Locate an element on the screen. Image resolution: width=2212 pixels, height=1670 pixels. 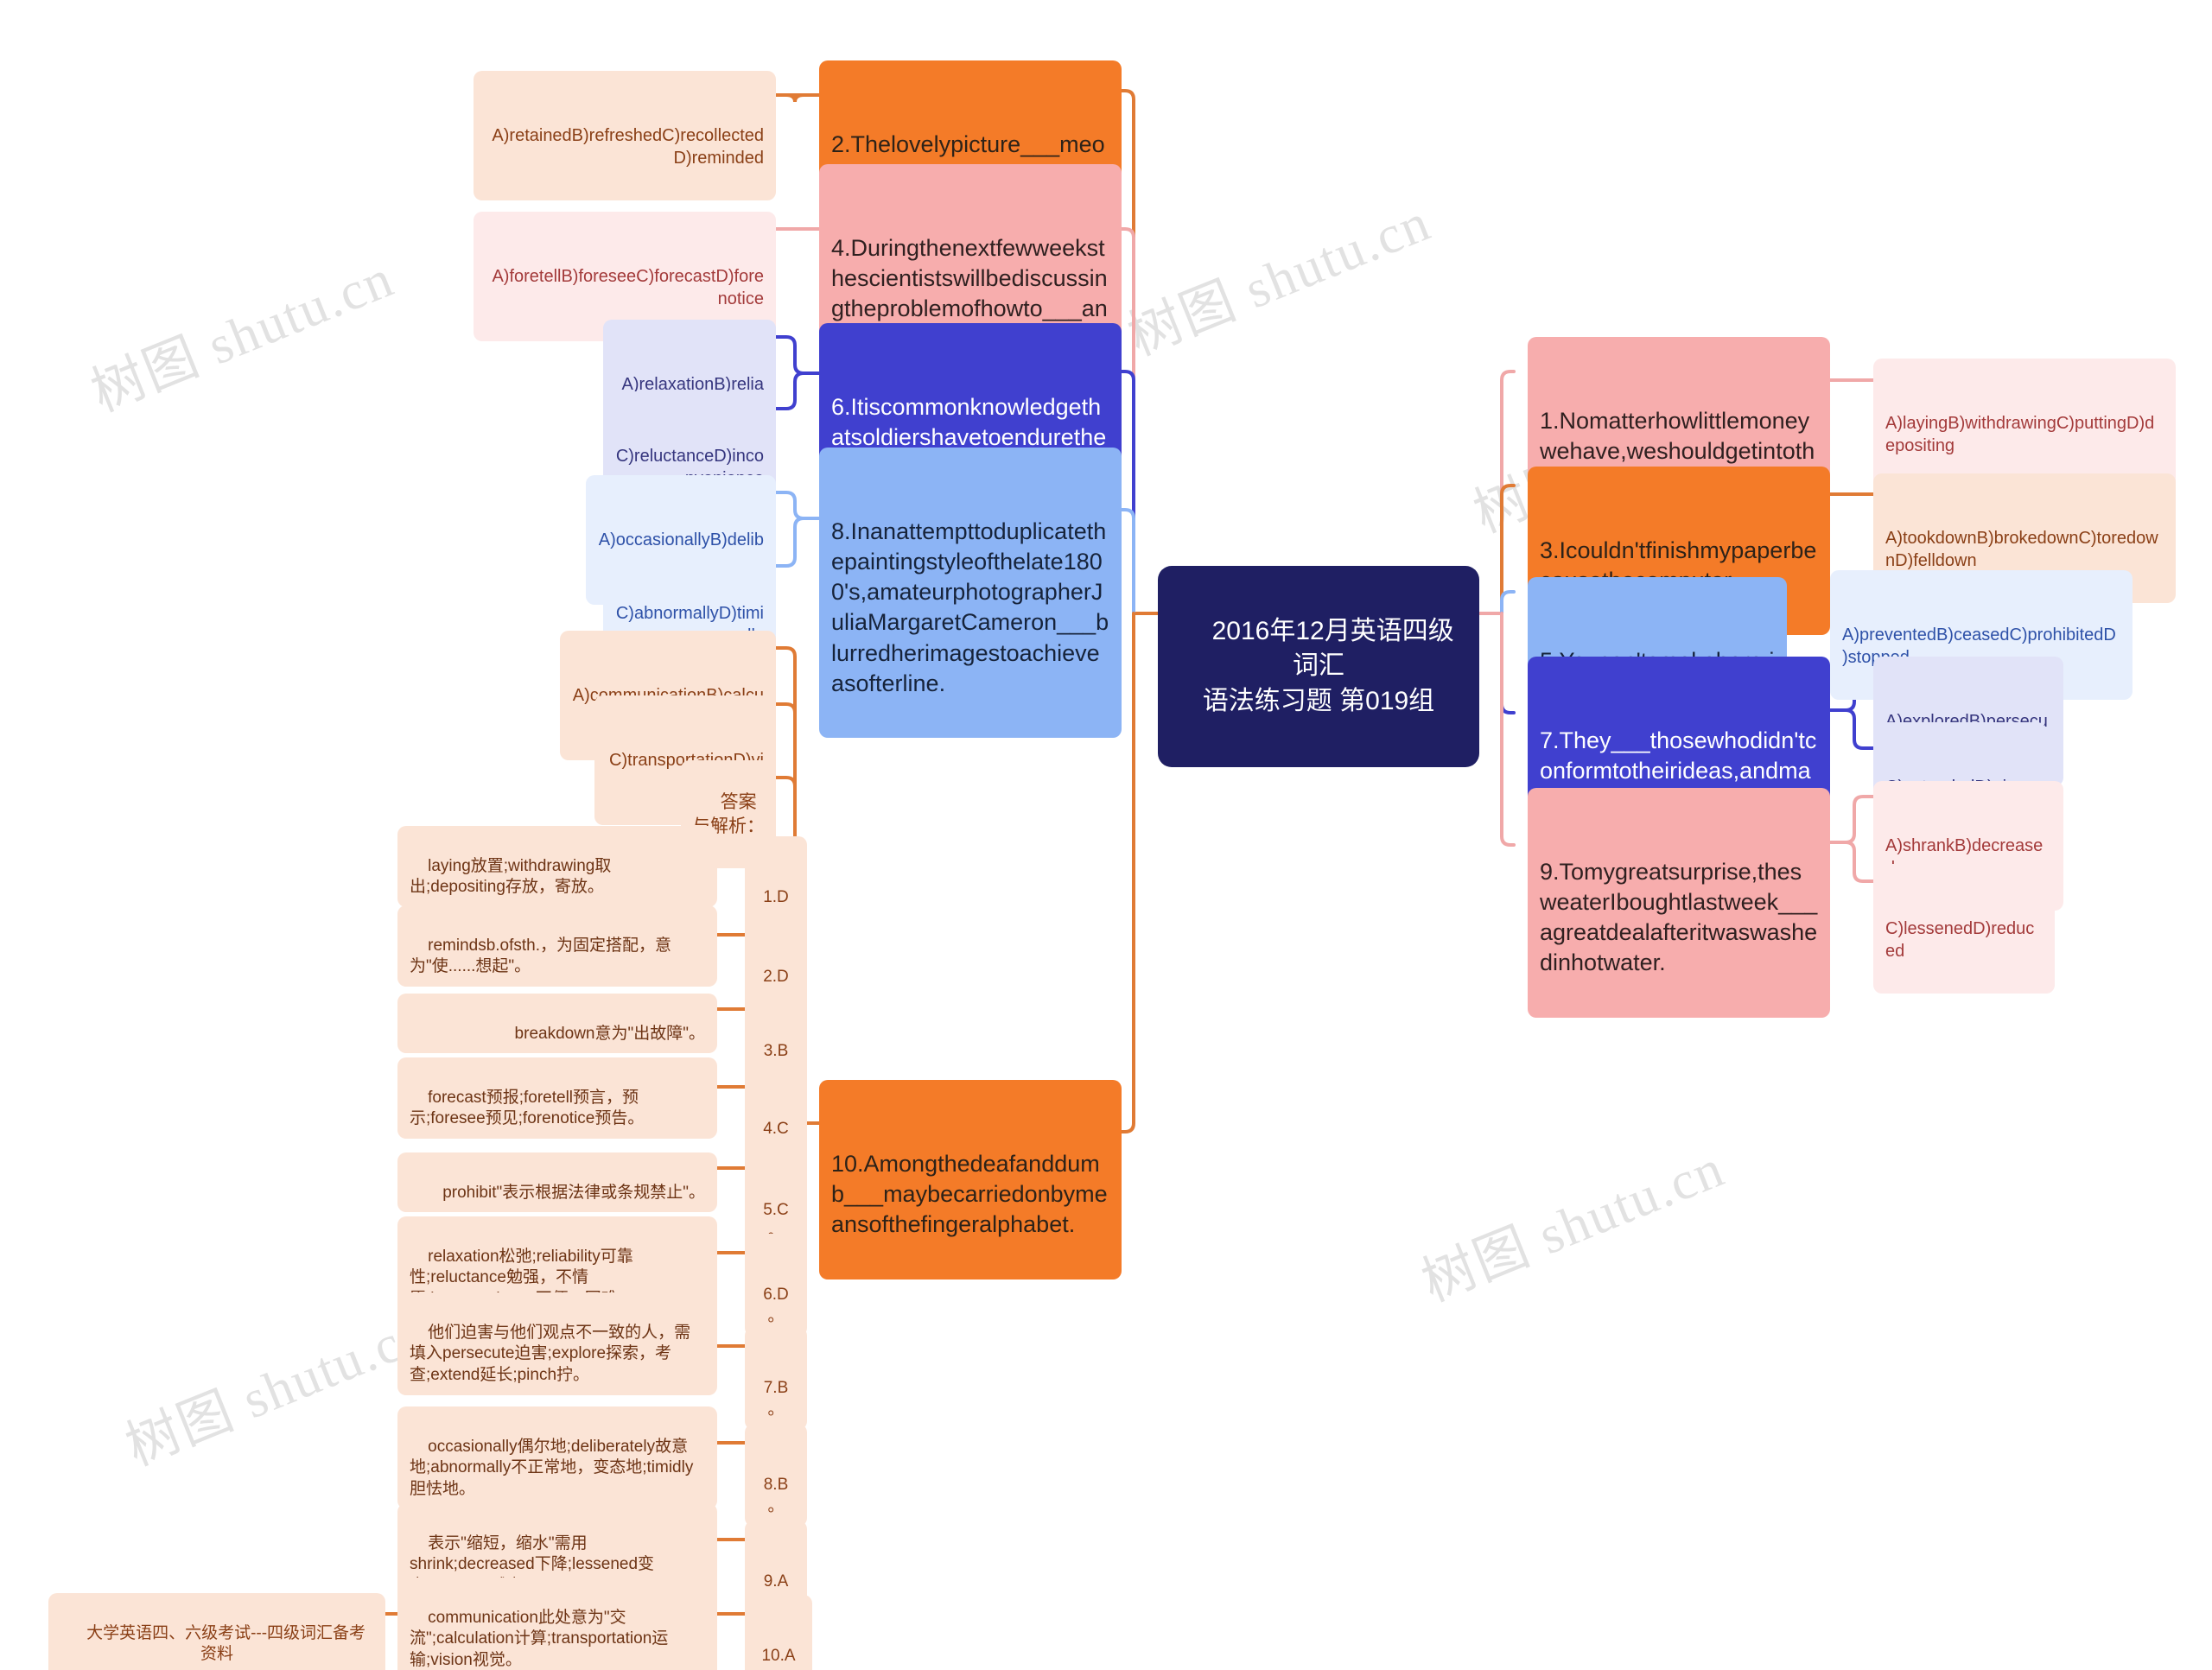
answer-label-text: 8.B。 is located at coordinates (776, 1496).